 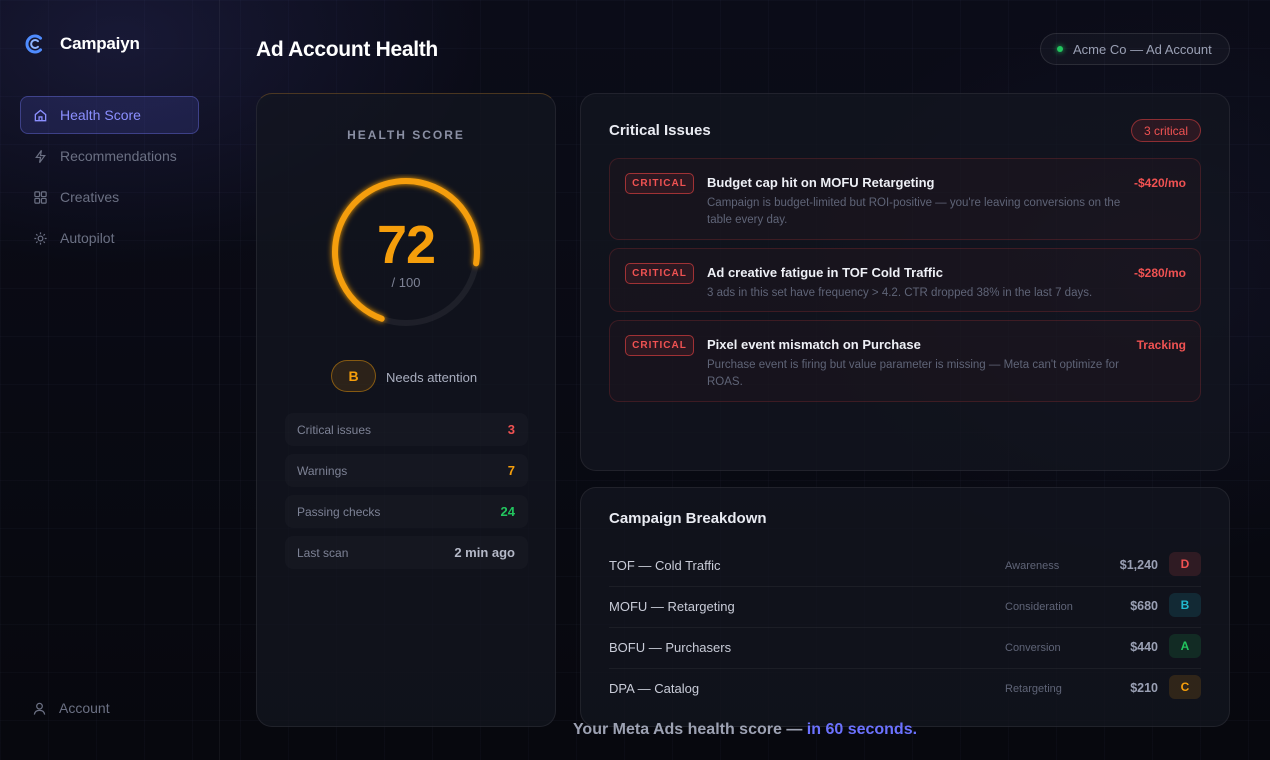 What do you see at coordinates (406, 552) in the screenshot?
I see `stat-row-last-scan: Last scan 2 min ago` at bounding box center [406, 552].